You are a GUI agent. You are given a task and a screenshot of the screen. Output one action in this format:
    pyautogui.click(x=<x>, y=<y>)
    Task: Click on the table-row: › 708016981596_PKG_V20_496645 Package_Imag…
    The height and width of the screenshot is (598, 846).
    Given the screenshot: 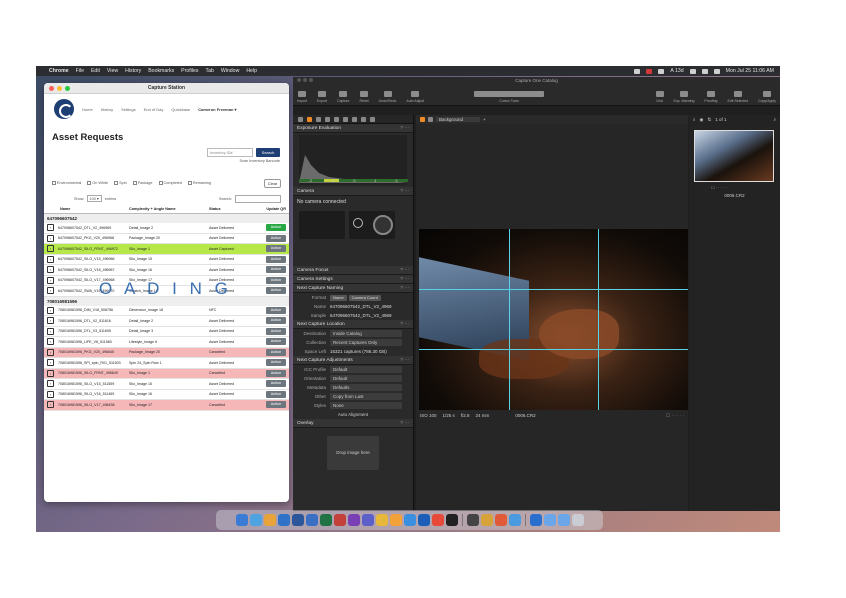 What is the action you would take?
    pyautogui.click(x=166, y=352)
    